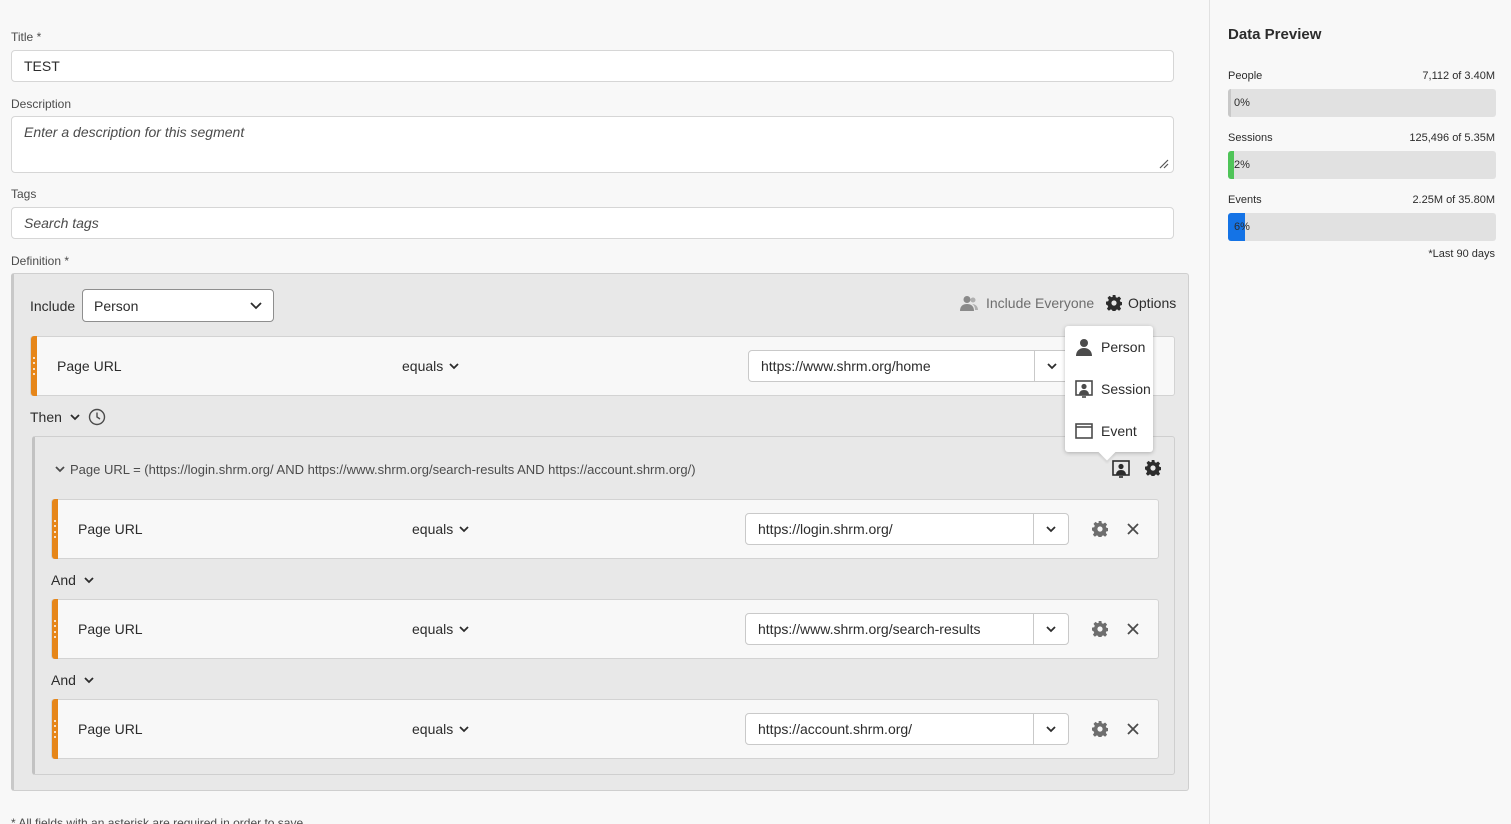  What do you see at coordinates (1152, 303) in the screenshot?
I see `options-label: Options` at bounding box center [1152, 303].